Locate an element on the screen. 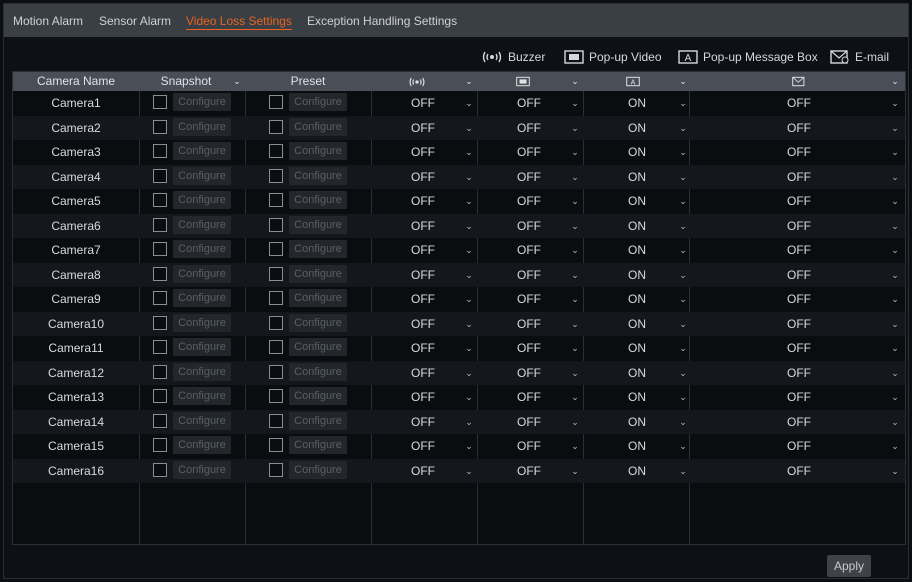  tab-video-loss-settings: Video Loss Settings is located at coordinates (239, 22).